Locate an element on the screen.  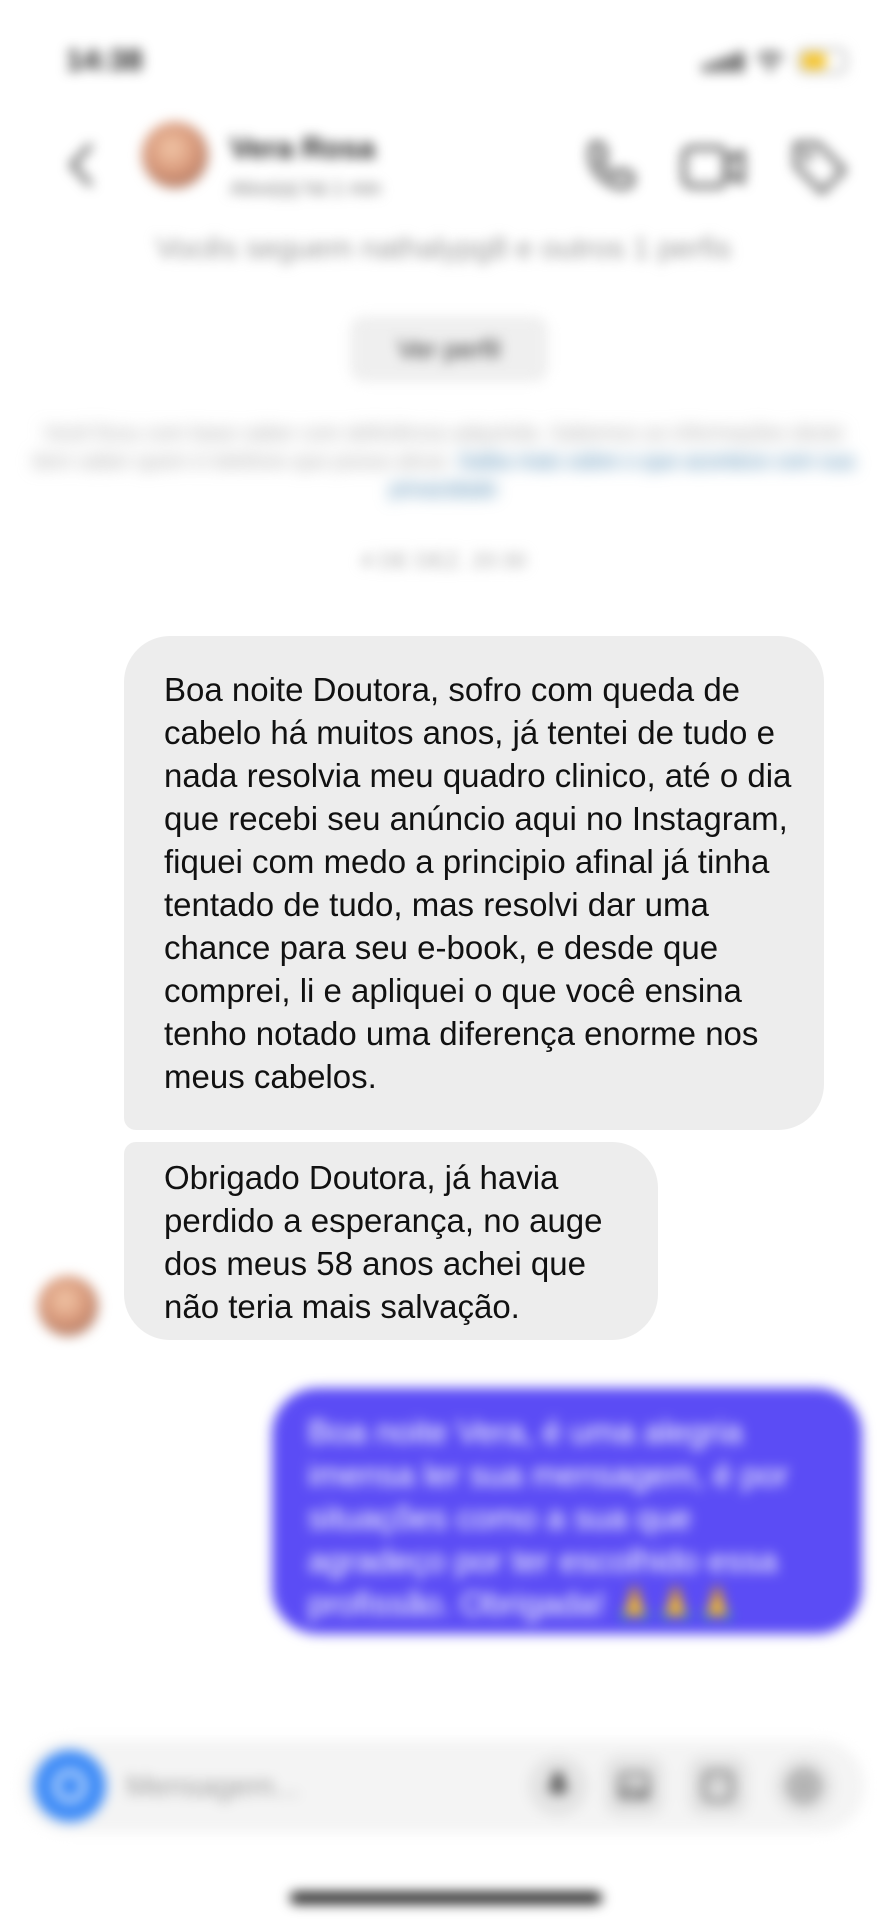
tag-icon is located at coordinates (820, 167).